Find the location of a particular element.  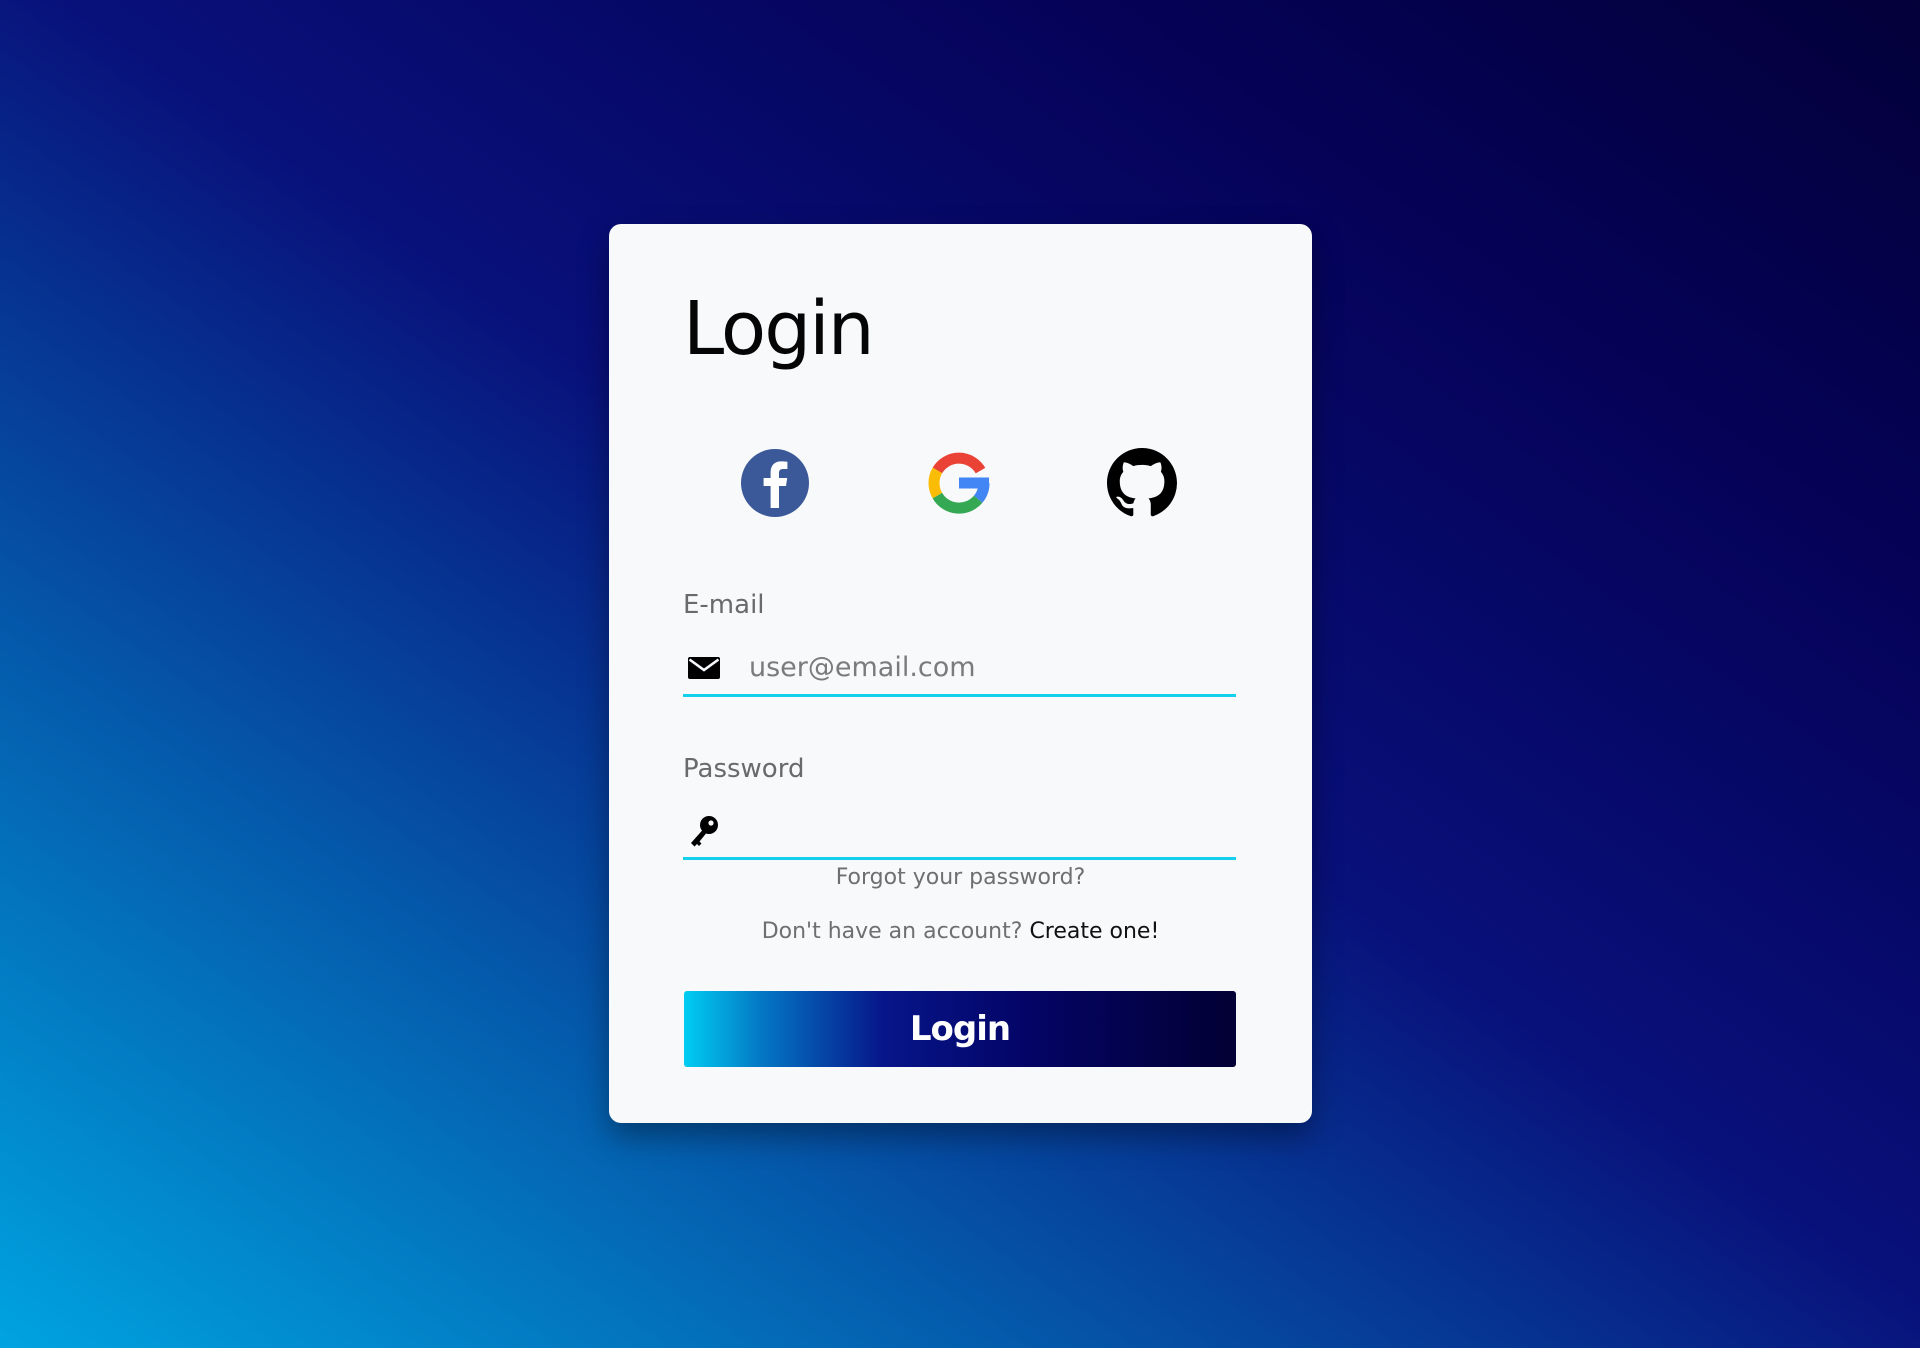

password-input is located at coordinates (989, 830).